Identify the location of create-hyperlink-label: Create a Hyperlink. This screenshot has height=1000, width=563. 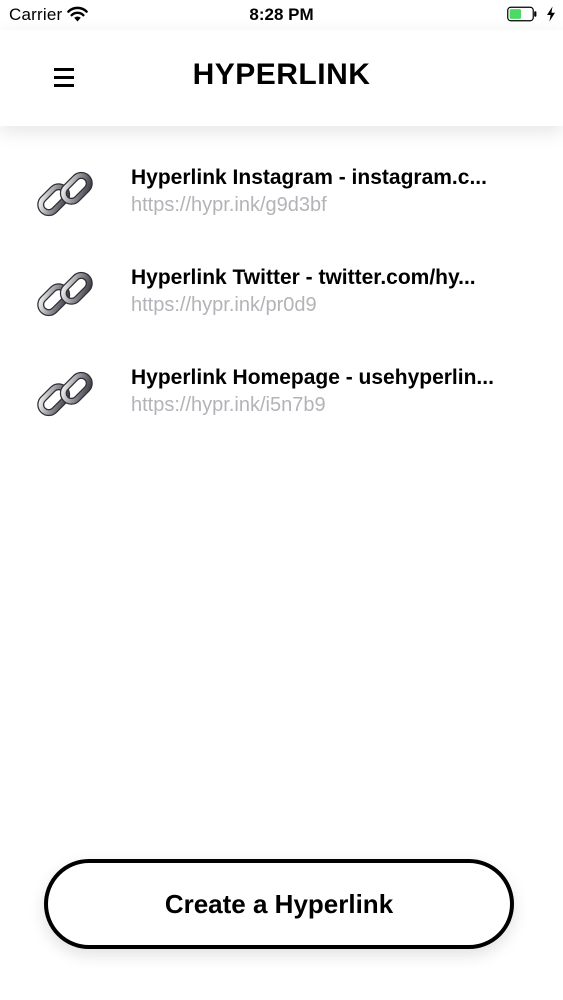
(279, 903).